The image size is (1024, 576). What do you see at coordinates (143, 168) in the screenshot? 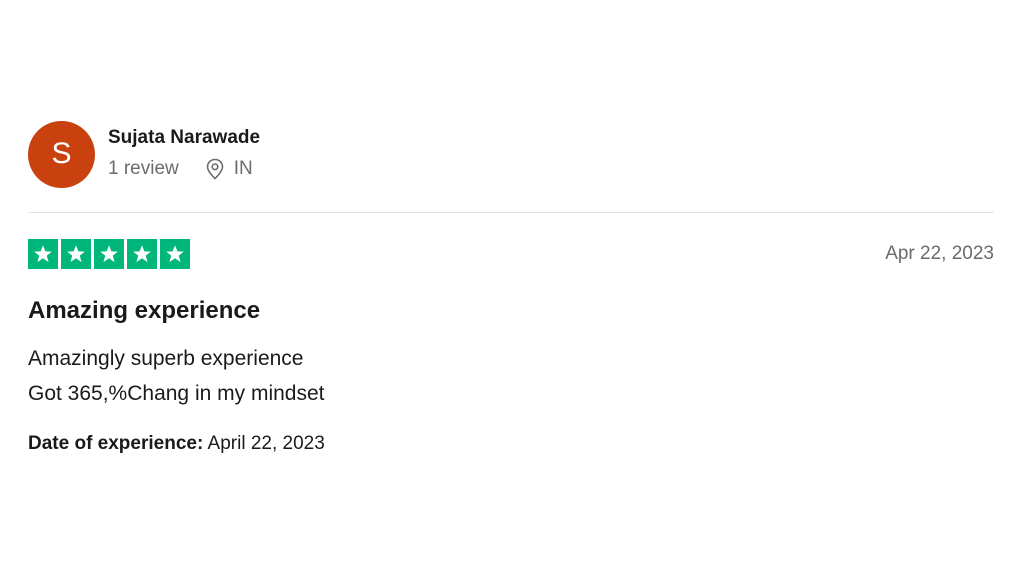
I see `review-count: 1 review` at bounding box center [143, 168].